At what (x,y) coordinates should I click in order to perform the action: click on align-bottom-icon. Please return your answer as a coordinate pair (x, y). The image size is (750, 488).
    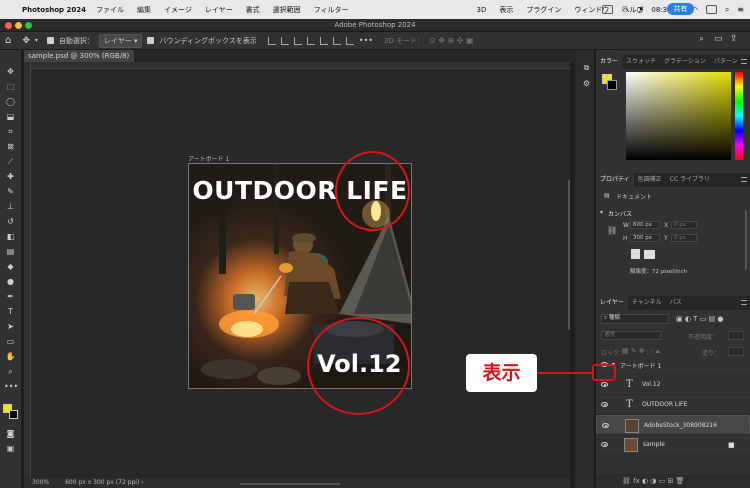
    Looking at the image, I should click on (336, 40).